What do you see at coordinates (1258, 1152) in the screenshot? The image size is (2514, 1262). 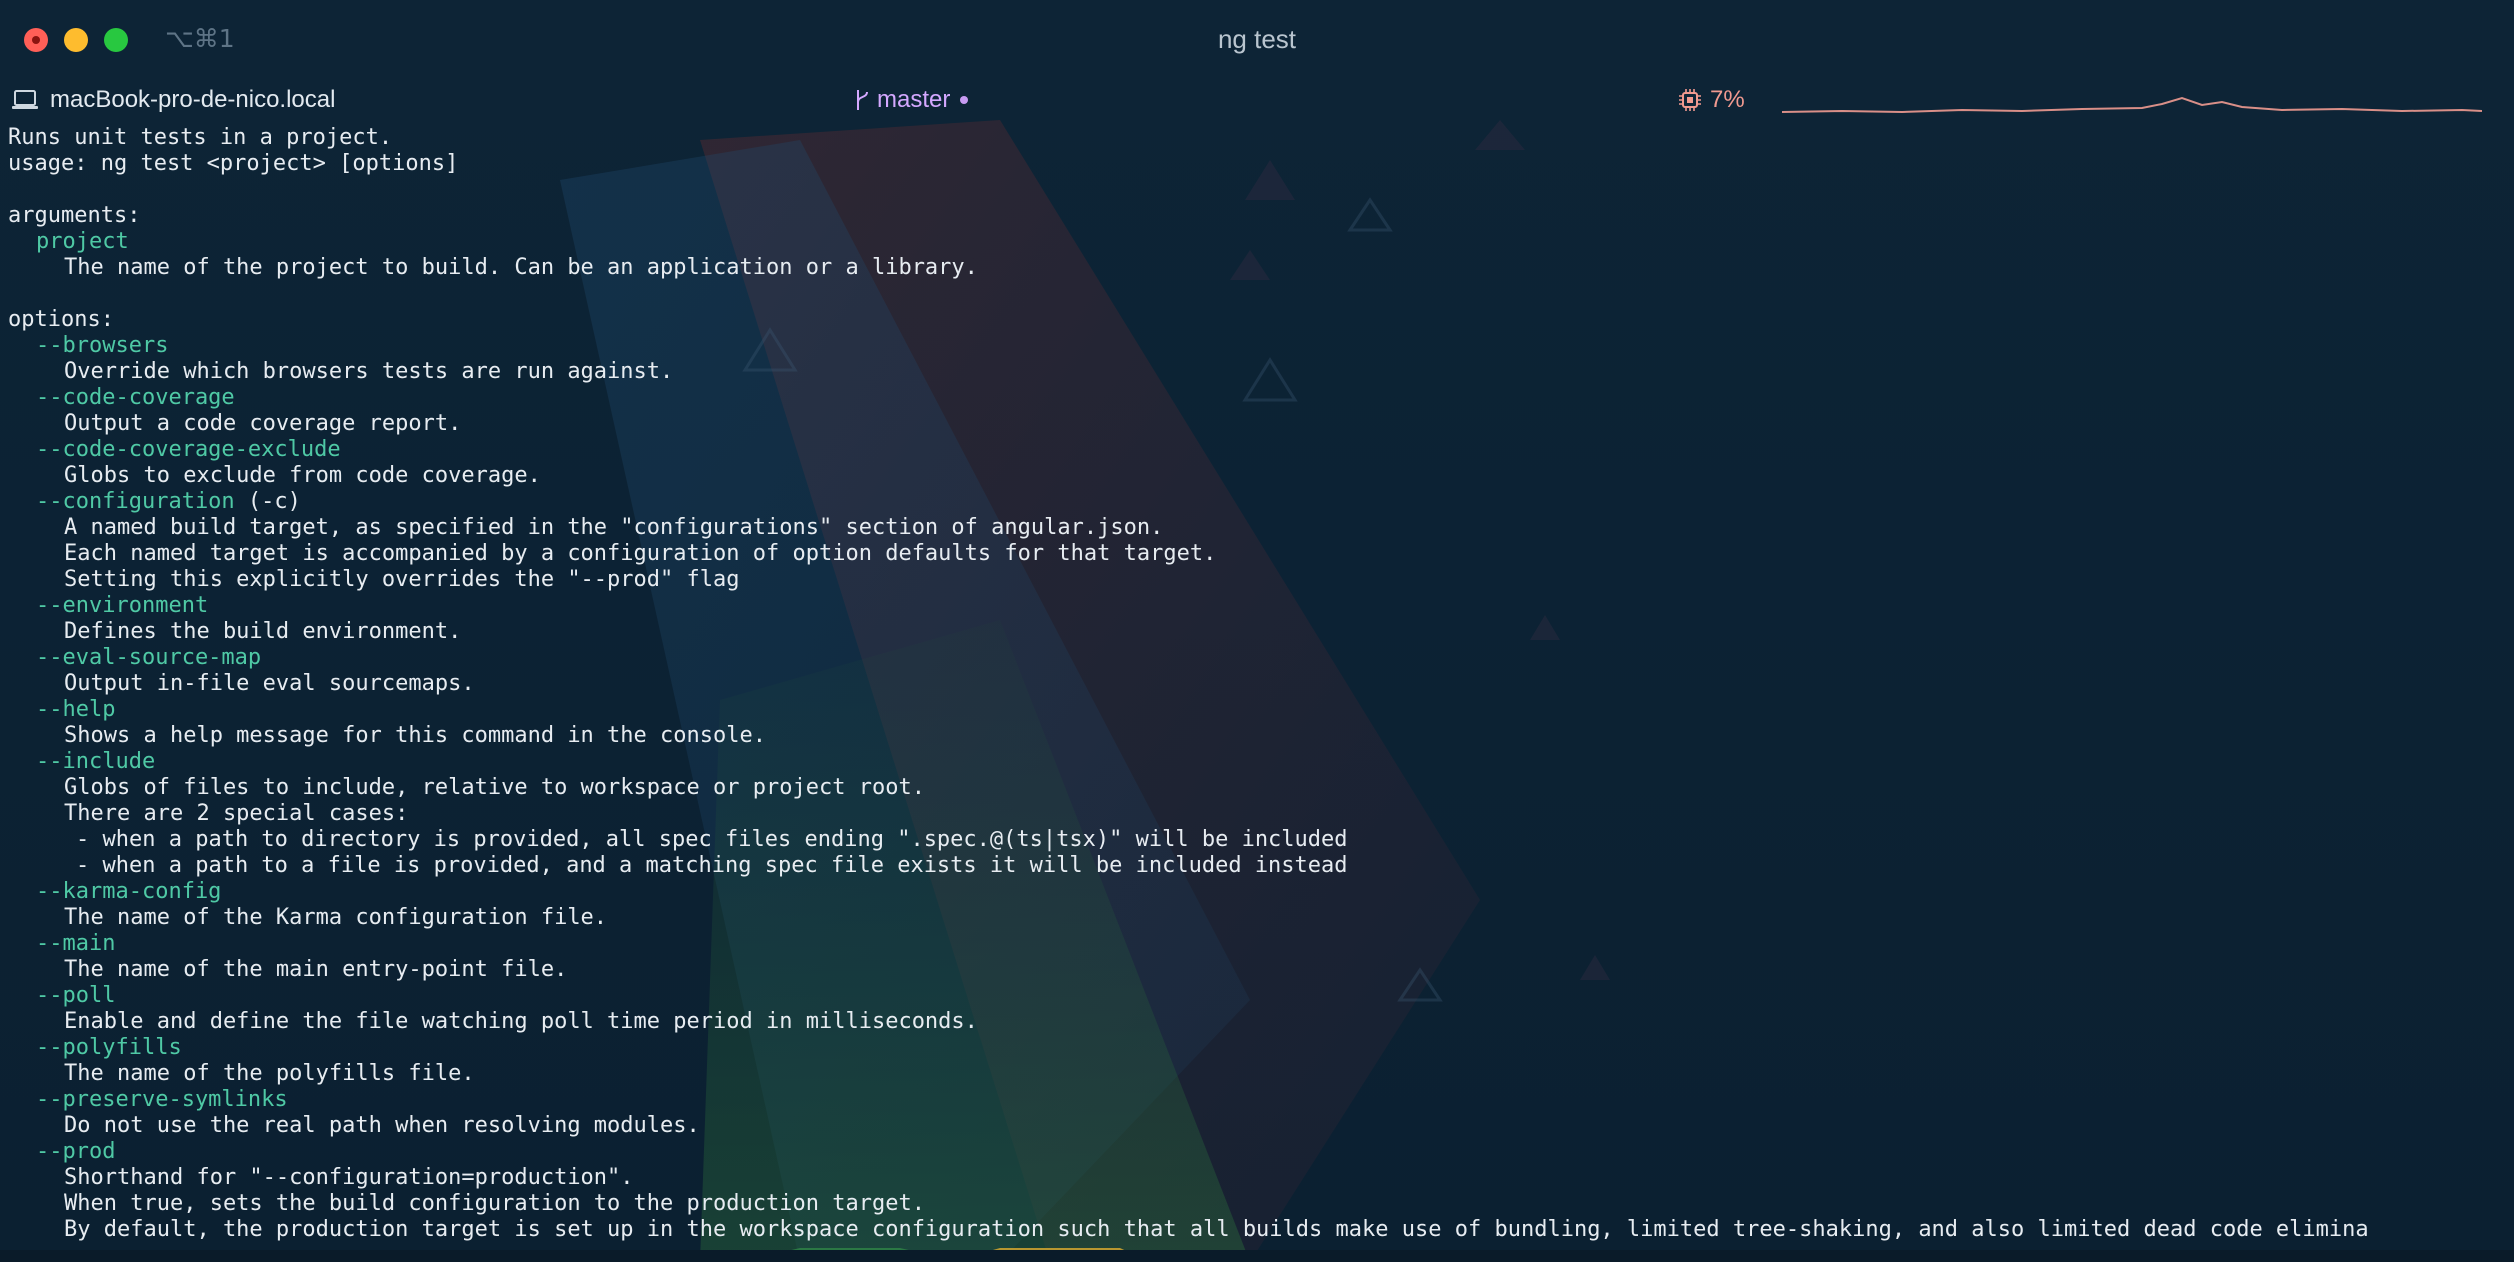 I see `option-flag: --prod` at bounding box center [1258, 1152].